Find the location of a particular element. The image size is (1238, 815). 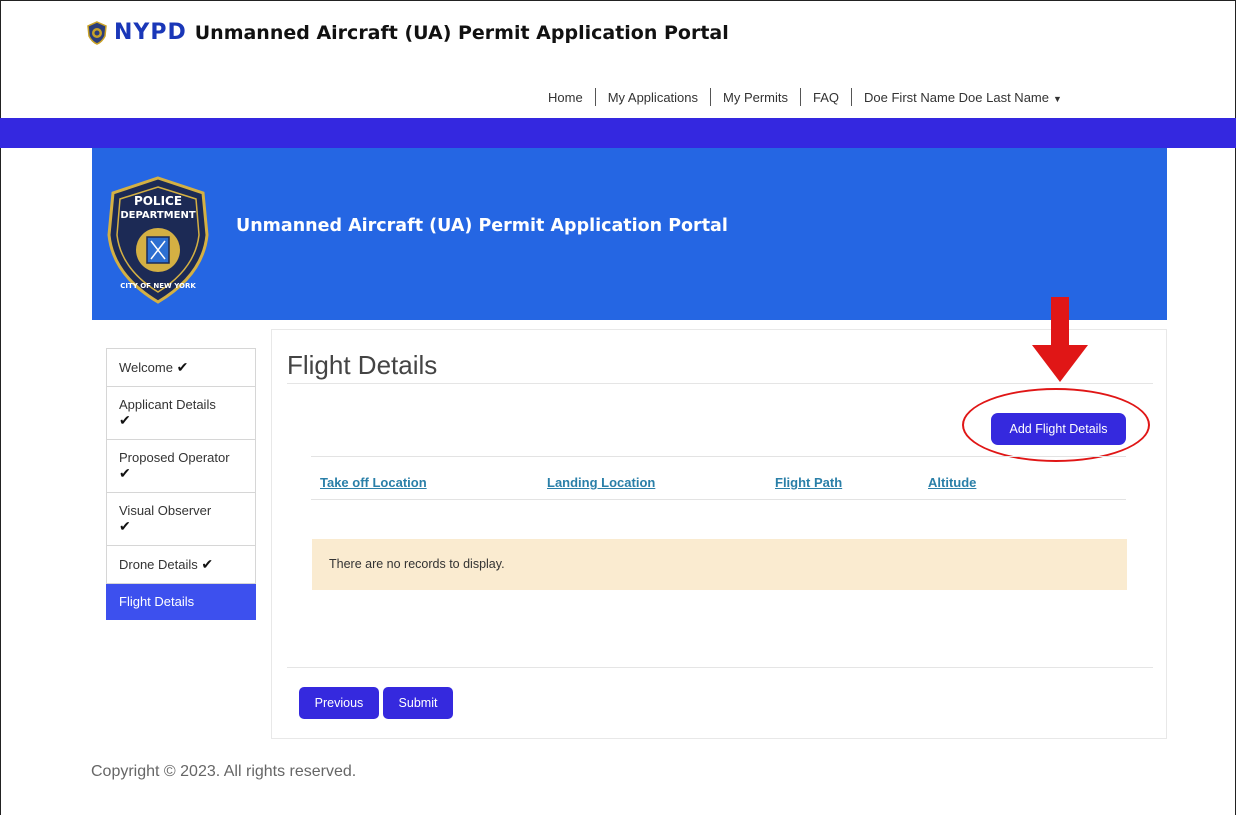

sidebar-item-proposed-operator: Proposed Operator ✔ is located at coordinates (181, 466).